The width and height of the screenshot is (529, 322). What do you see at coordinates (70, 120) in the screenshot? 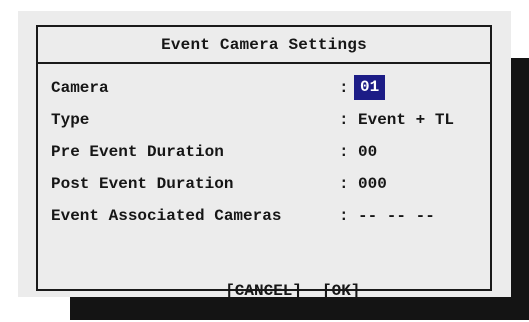
I see `type-label: Type` at bounding box center [70, 120].